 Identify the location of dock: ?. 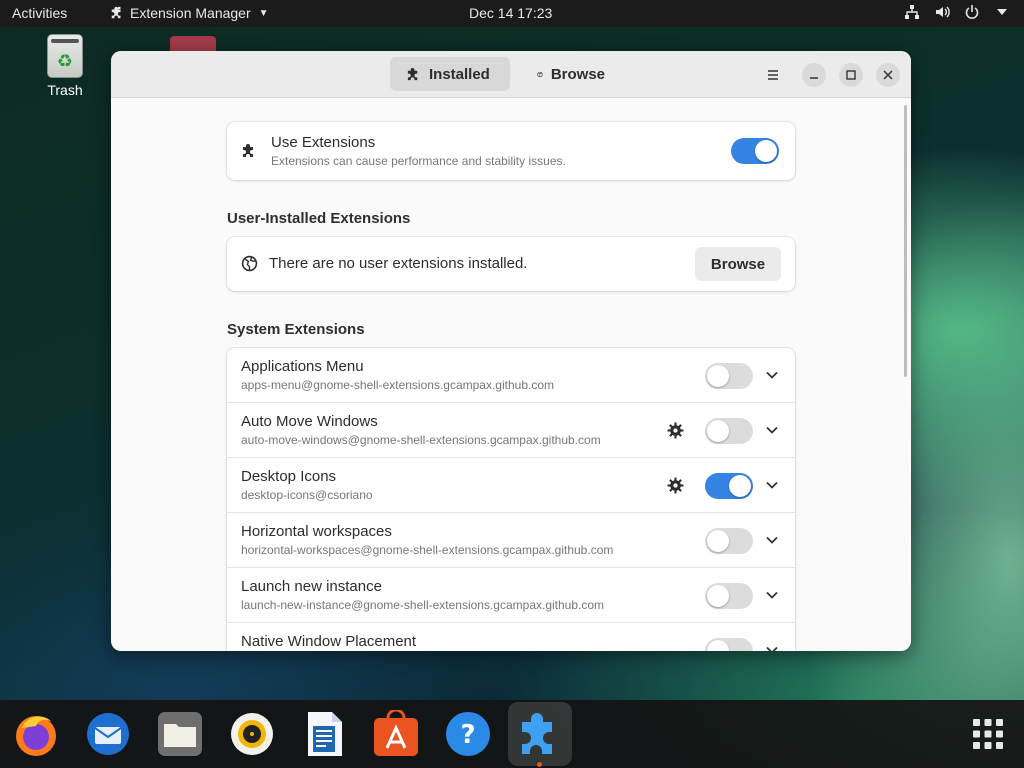
(512, 734).